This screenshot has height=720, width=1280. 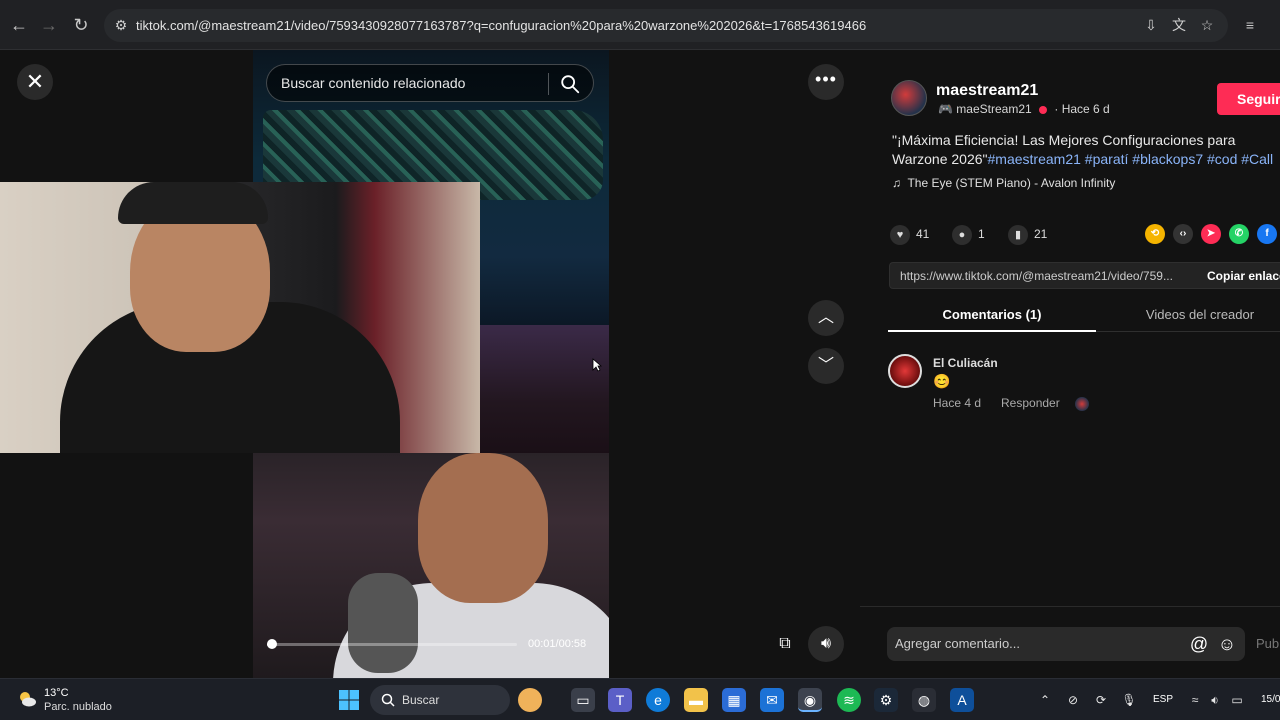 I want to click on mouse-cursor-icon, so click(x=597, y=365).